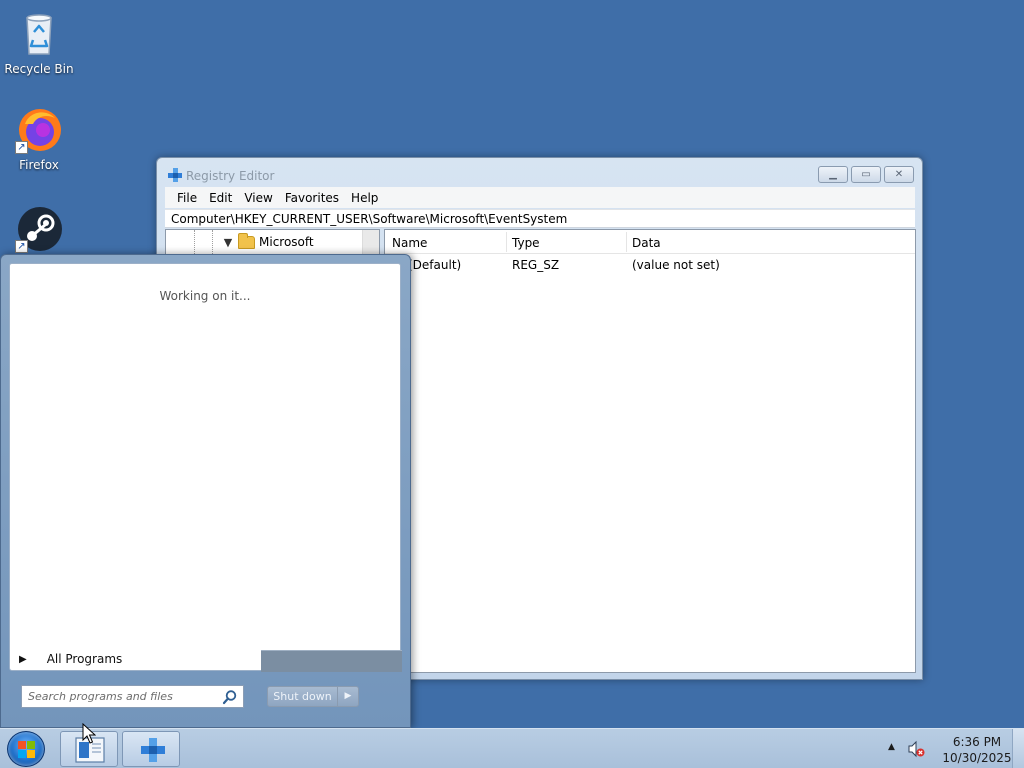 Image resolution: width=1024 pixels, height=768 pixels. I want to click on shutdown-button: Shut down, so click(302, 696).